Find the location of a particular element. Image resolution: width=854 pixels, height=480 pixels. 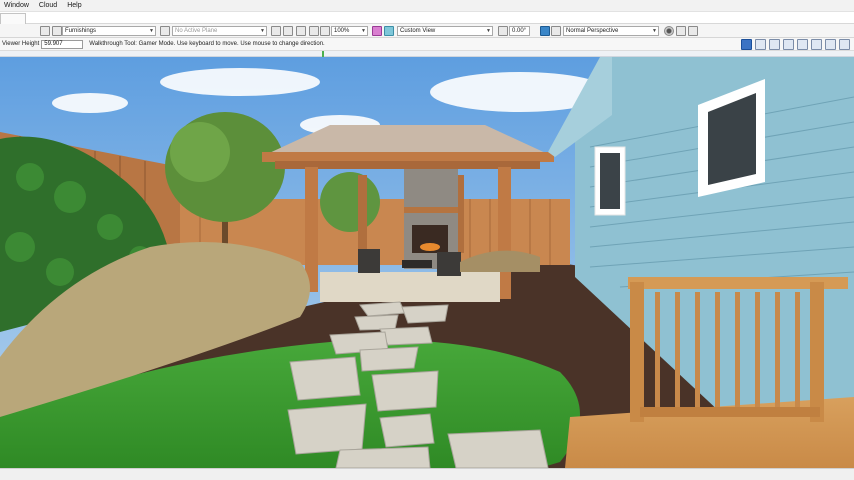

document-tab is located at coordinates (13, 18).